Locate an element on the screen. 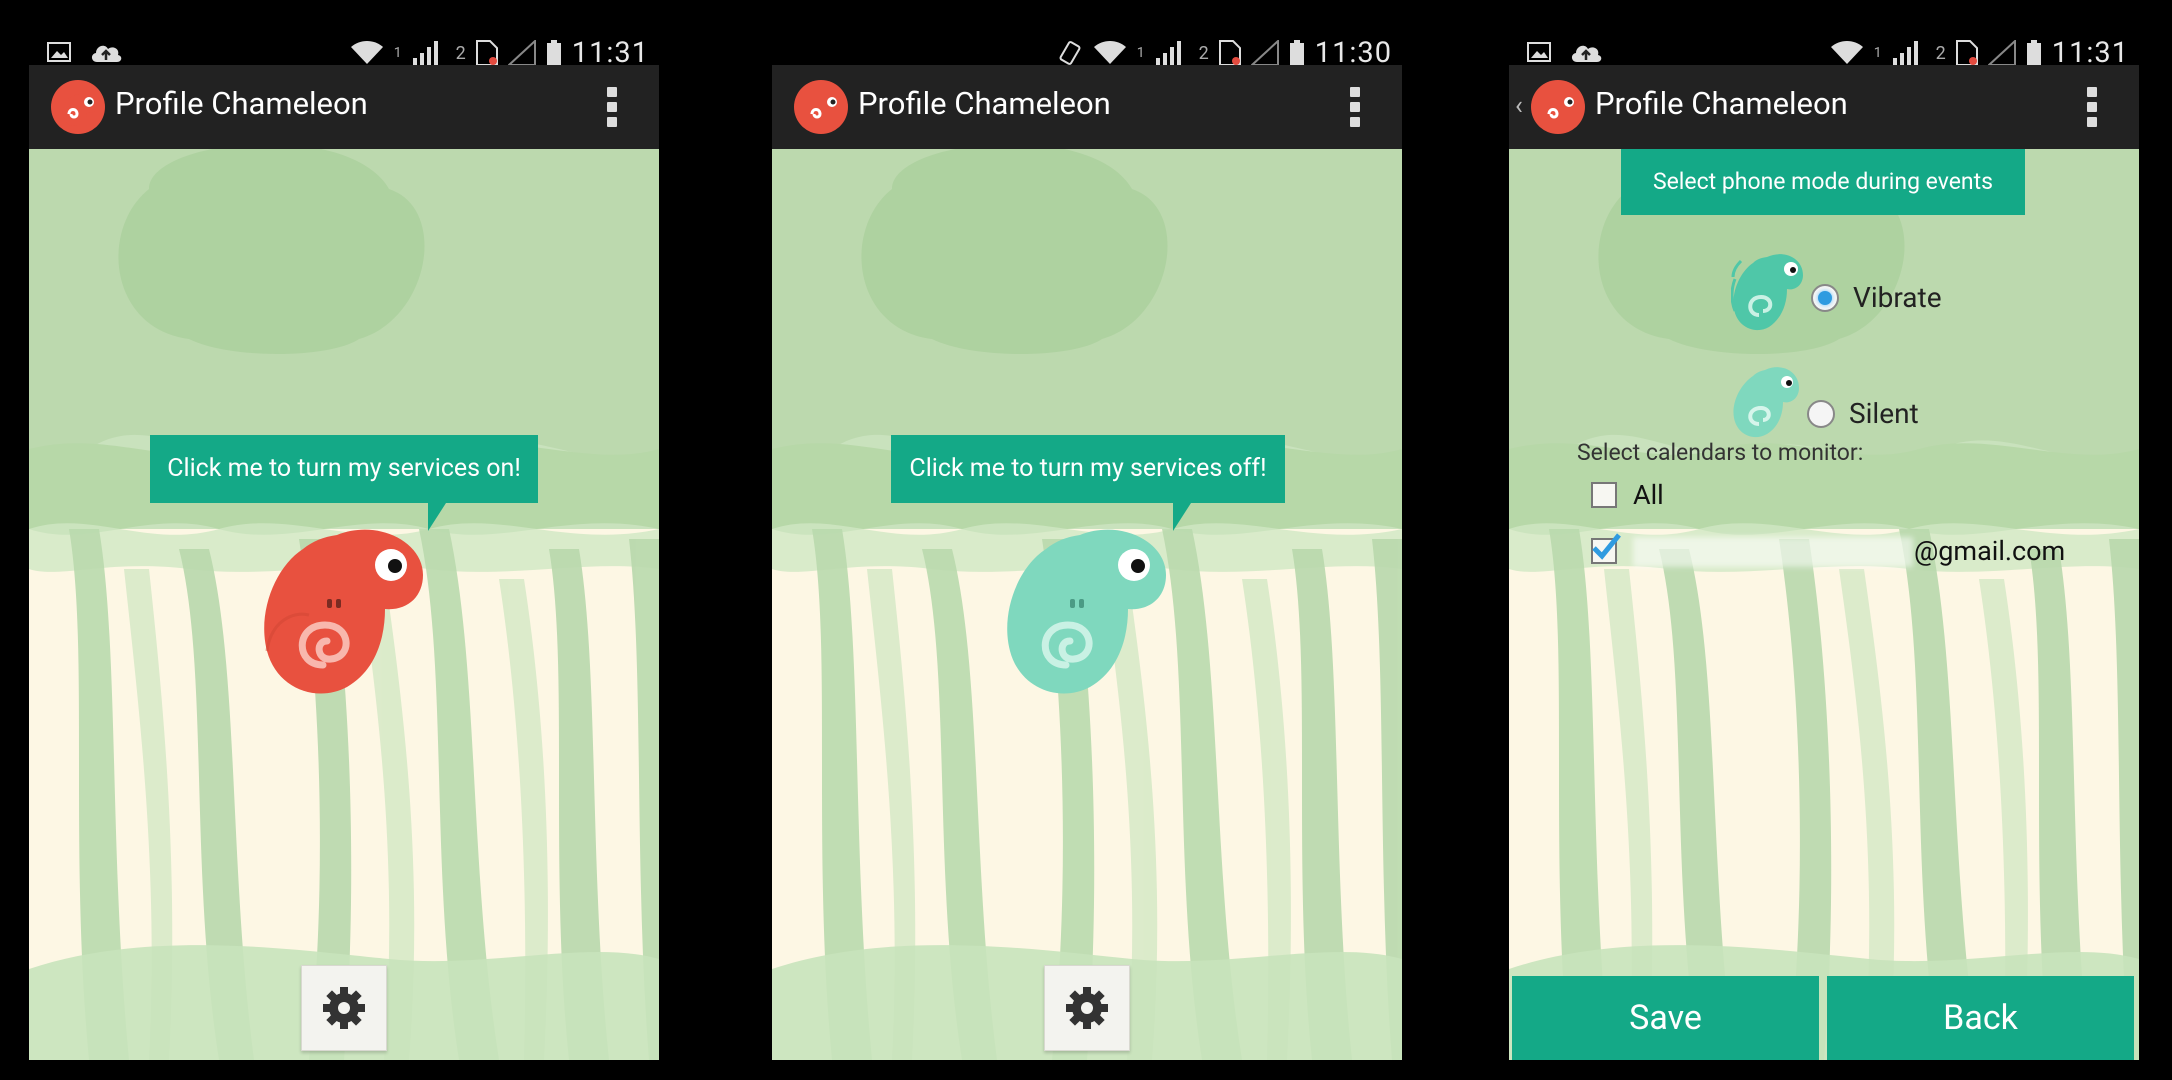 The height and width of the screenshot is (1080, 2172). calendar-gmail-checkbox is located at coordinates (1606, 548).